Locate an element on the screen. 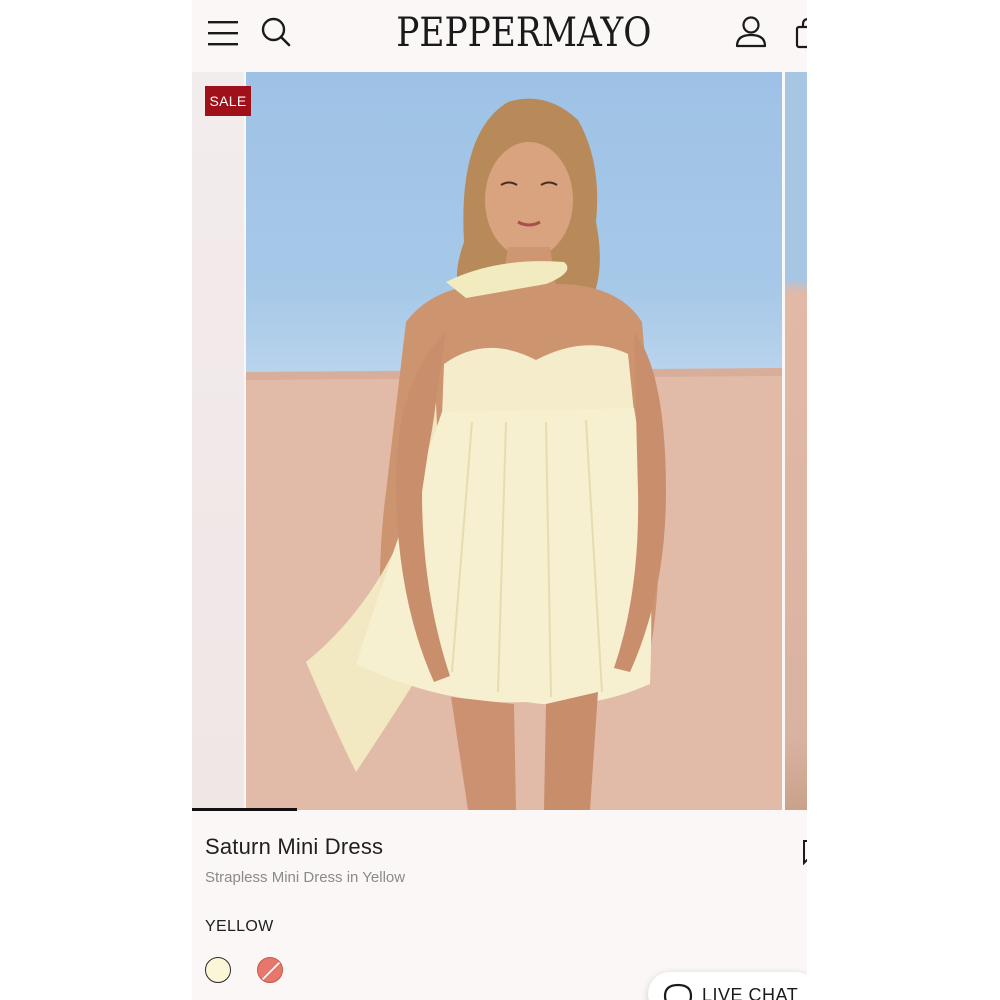 The height and width of the screenshot is (1000, 1000). site-header: PEPPERMAYO is located at coordinates (499, 36).